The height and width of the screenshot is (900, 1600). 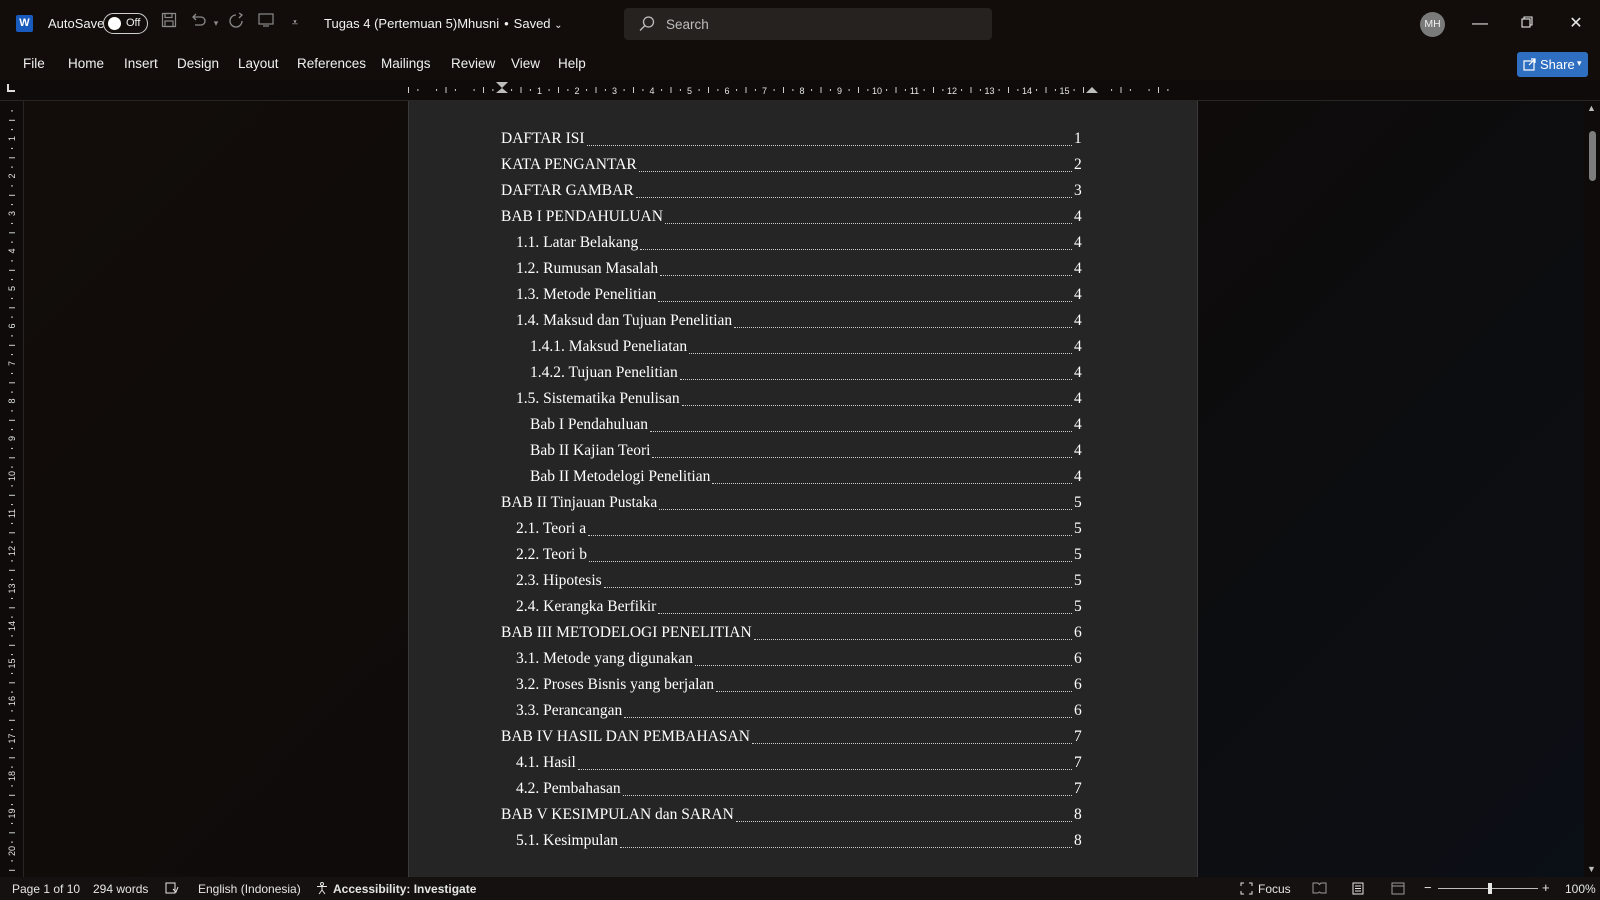 I want to click on undo-dropdown-icon: ▾, so click(x=216, y=23).